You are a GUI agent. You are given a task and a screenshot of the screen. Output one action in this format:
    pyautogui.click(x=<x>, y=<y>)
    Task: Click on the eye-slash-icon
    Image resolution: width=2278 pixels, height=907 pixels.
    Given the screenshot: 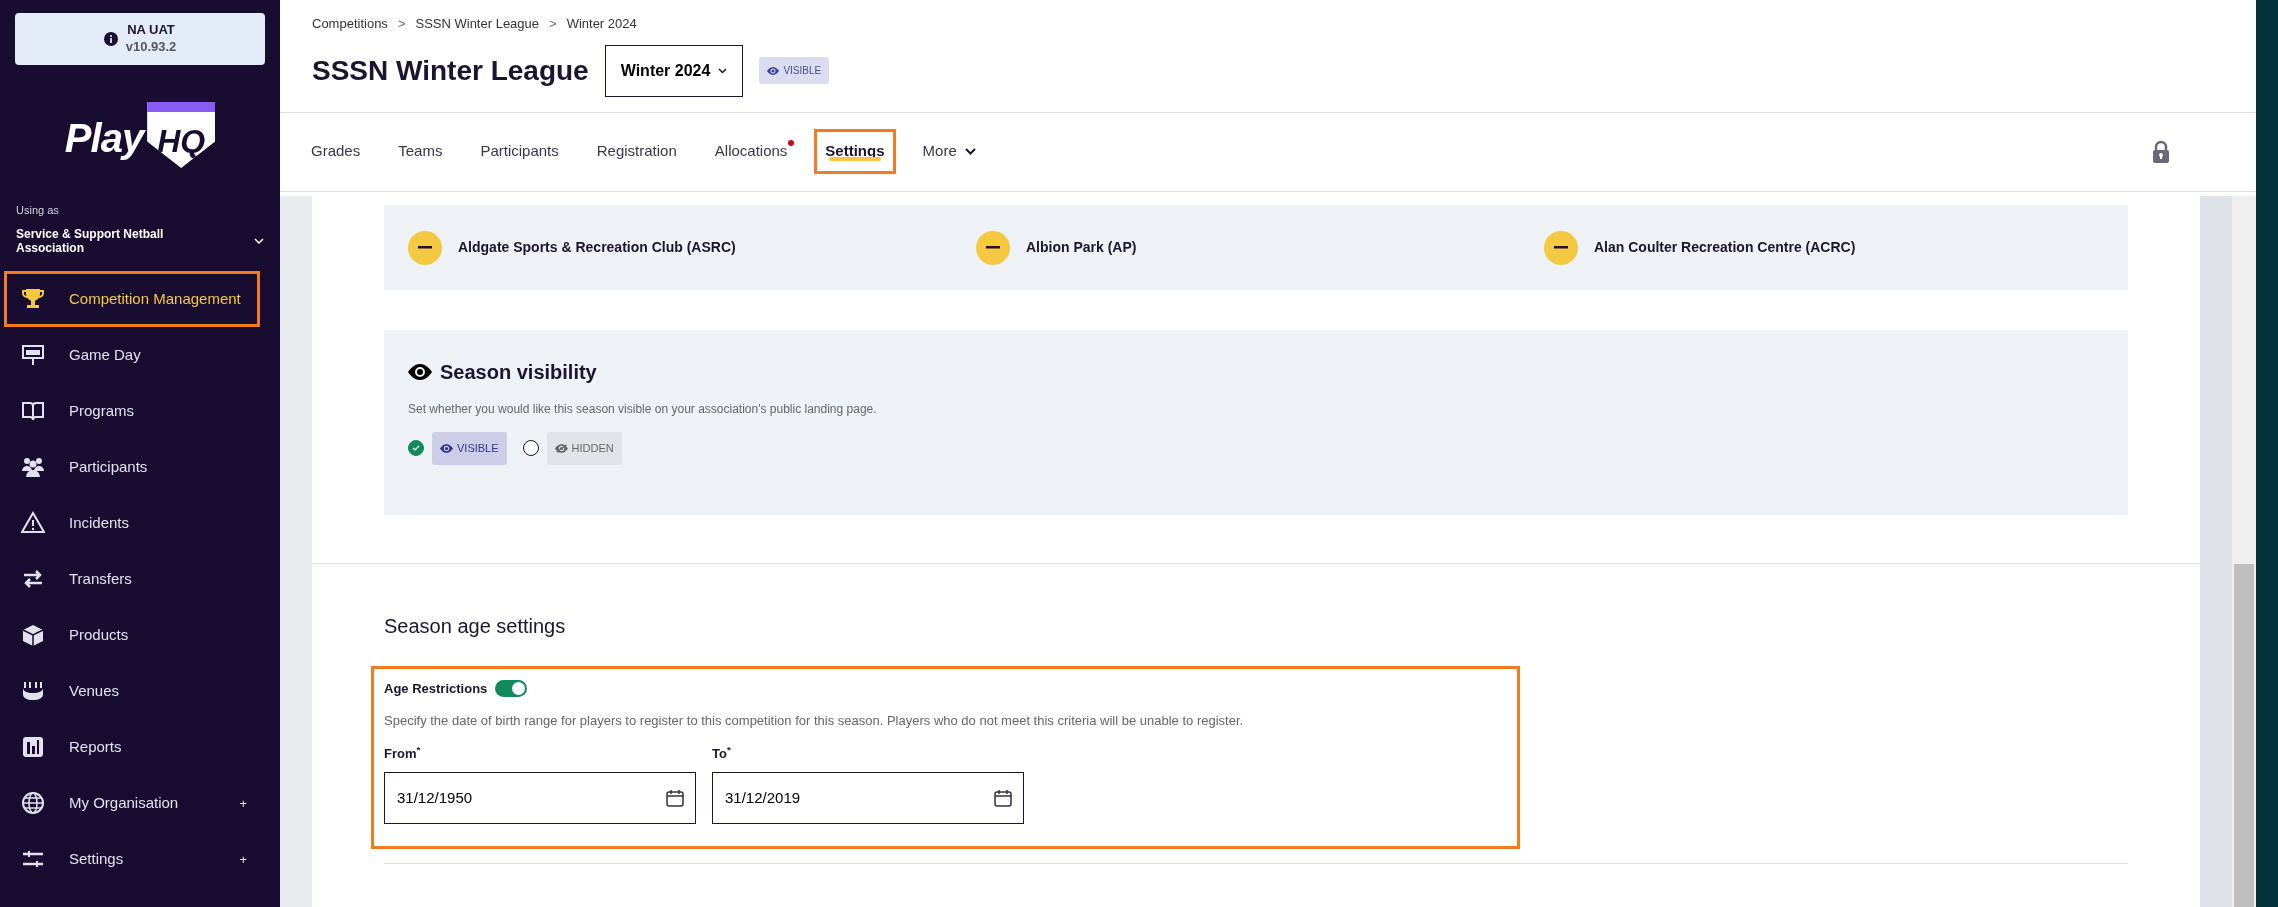 What is the action you would take?
    pyautogui.click(x=561, y=448)
    